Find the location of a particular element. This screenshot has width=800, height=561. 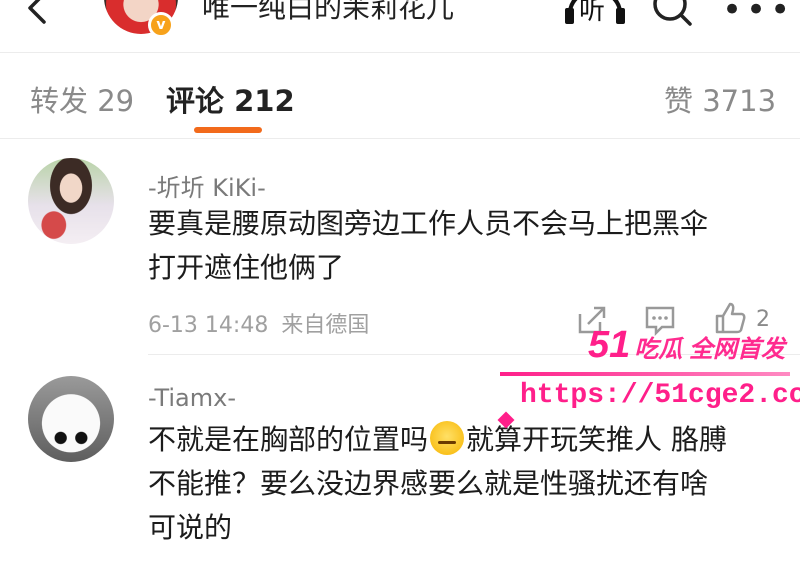

tabs-divider is located at coordinates (400, 138).